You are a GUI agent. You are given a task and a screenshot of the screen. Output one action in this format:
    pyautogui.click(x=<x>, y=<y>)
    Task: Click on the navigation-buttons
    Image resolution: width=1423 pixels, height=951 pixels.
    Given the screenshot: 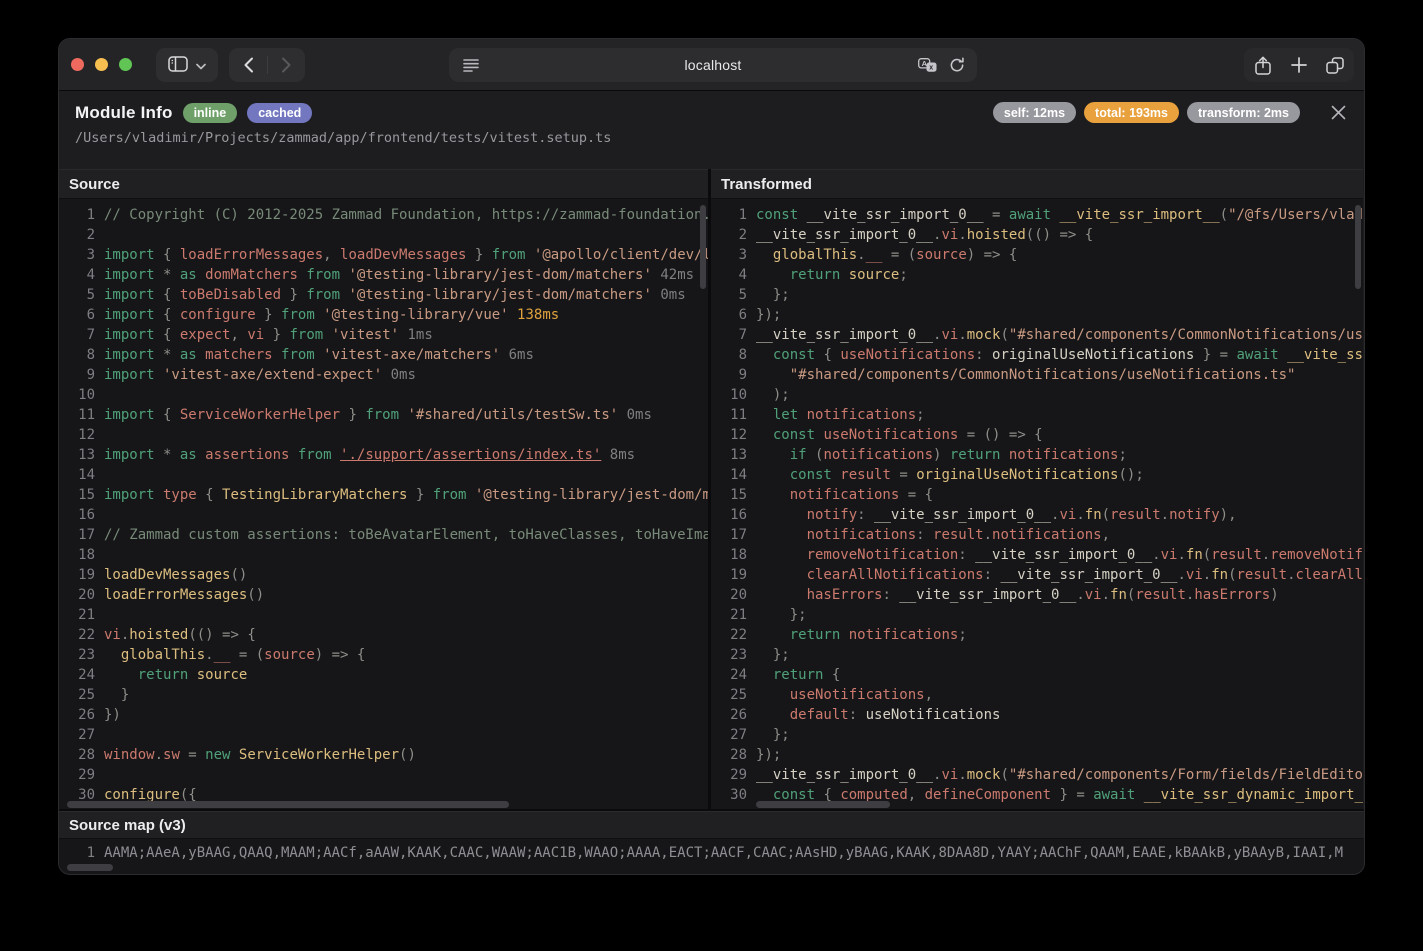 What is the action you would take?
    pyautogui.click(x=267, y=65)
    